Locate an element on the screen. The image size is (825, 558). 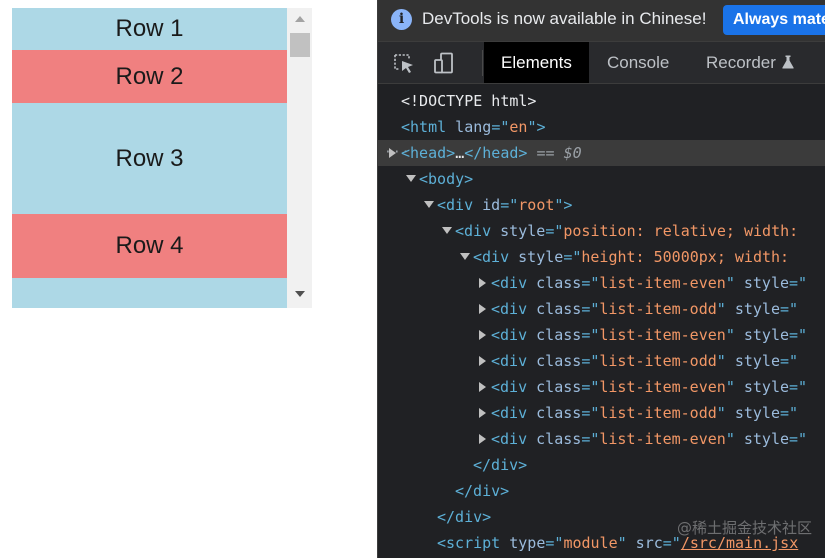
tab-console: Console is located at coordinates (638, 62).